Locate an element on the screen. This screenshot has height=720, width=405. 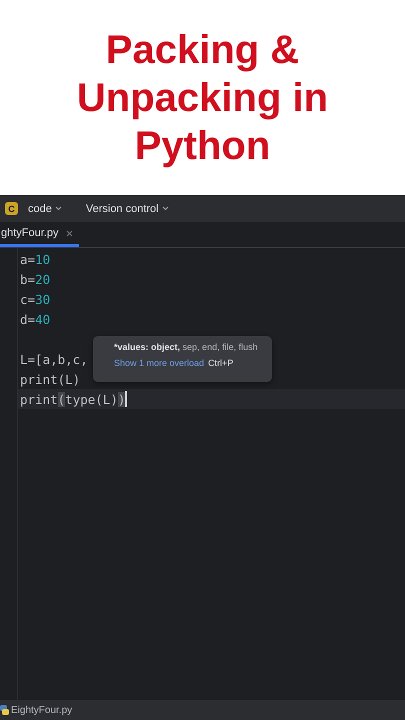
text-cursor is located at coordinates (126, 399).